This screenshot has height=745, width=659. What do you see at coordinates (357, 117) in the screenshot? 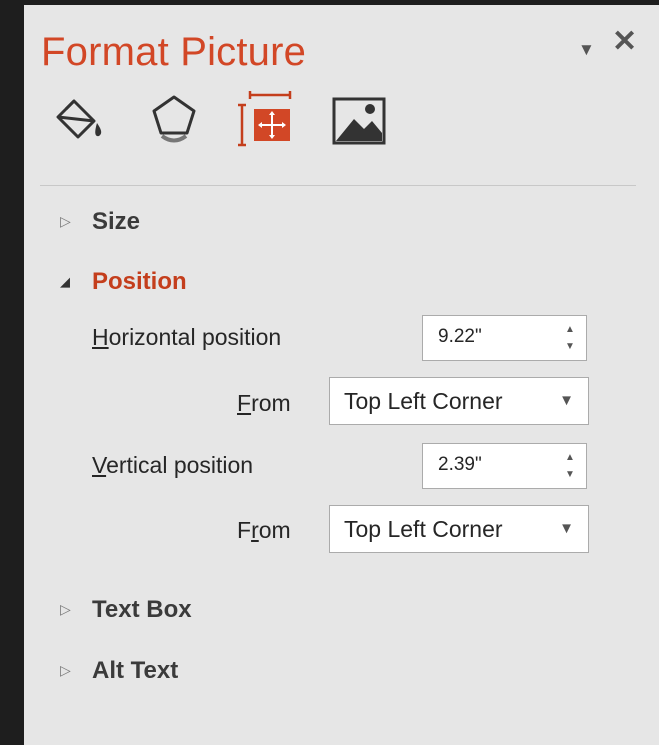
I see `picture-icon` at bounding box center [357, 117].